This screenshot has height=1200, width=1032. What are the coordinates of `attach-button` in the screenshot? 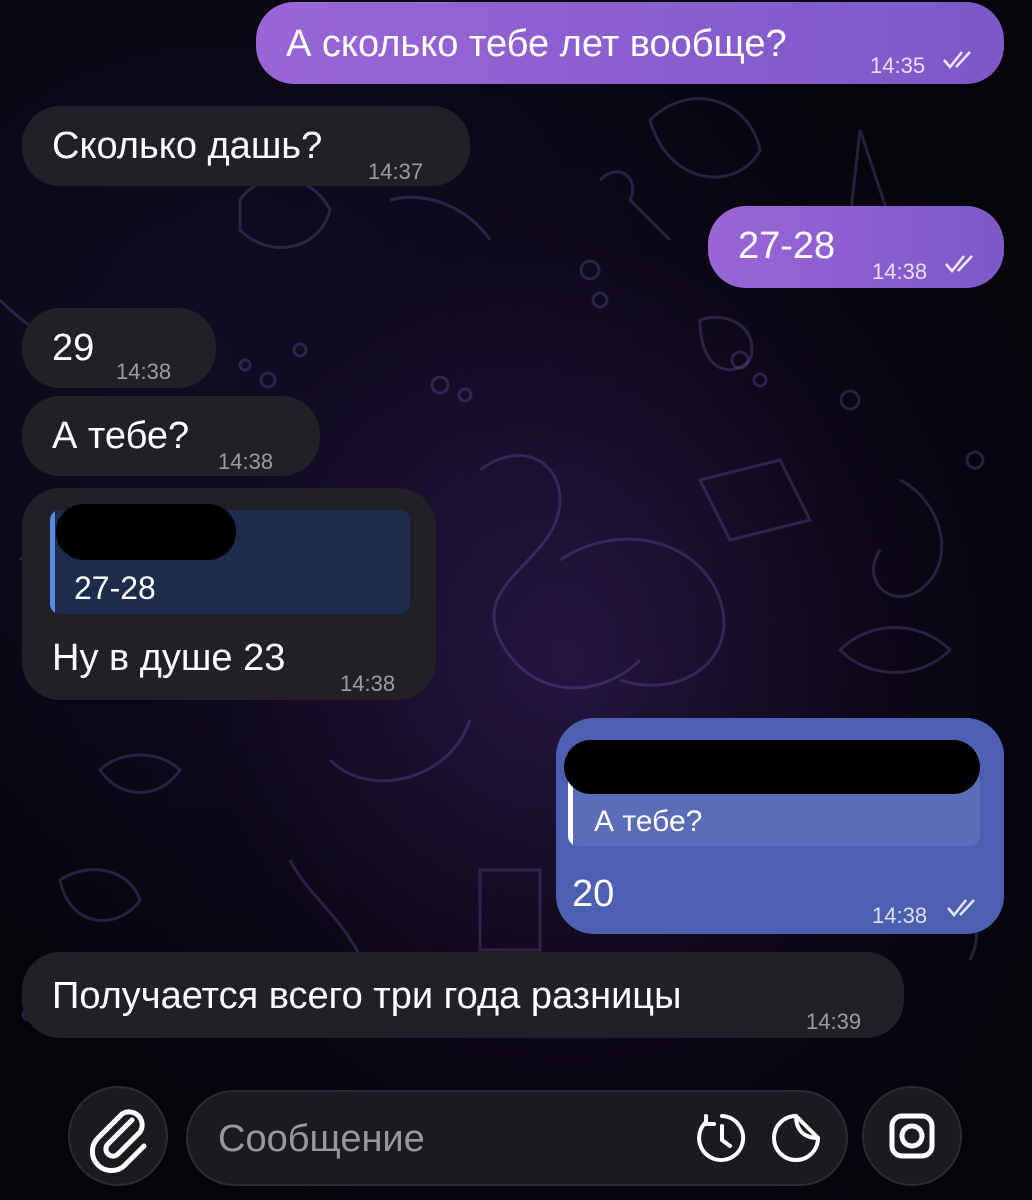 It's located at (118, 1136).